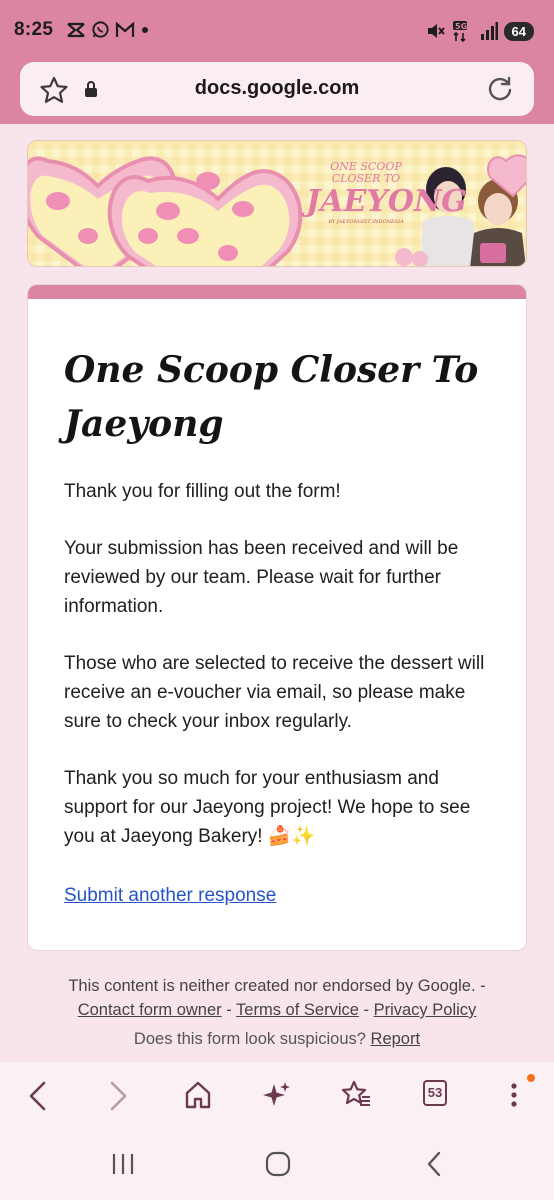 The height and width of the screenshot is (1200, 554). I want to click on bookmarks-icon, so click(356, 1095).